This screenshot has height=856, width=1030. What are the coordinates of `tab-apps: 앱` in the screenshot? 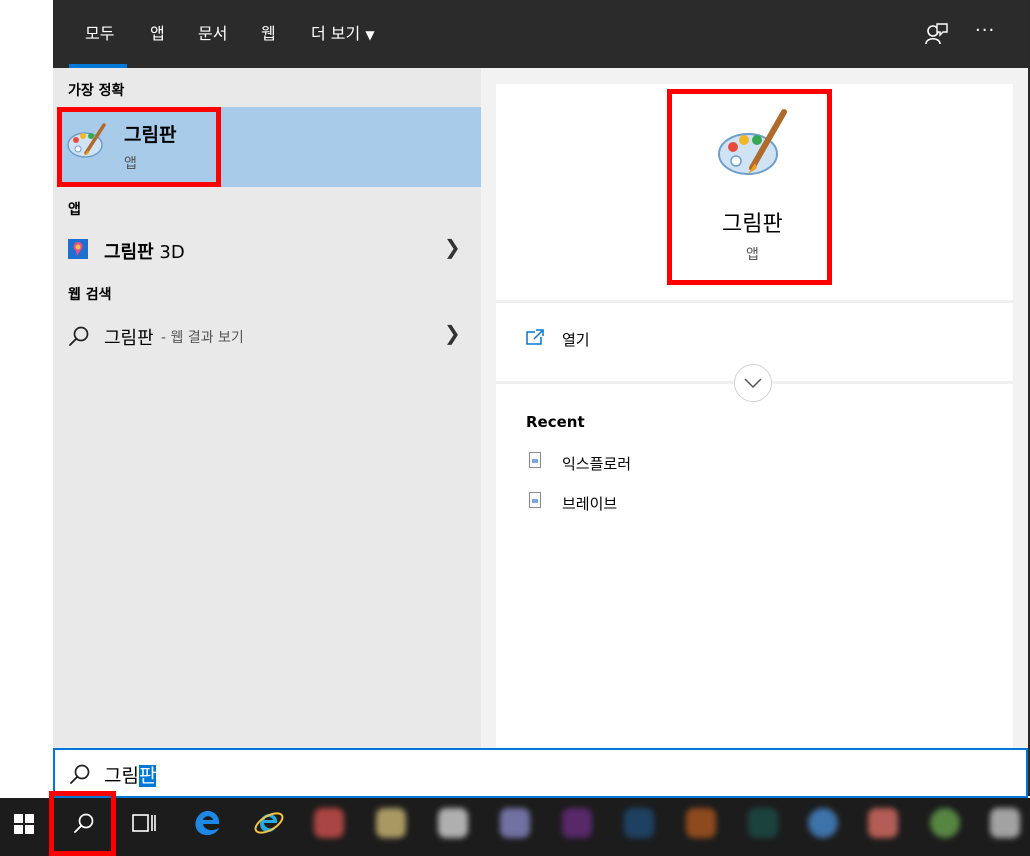 It's located at (157, 34).